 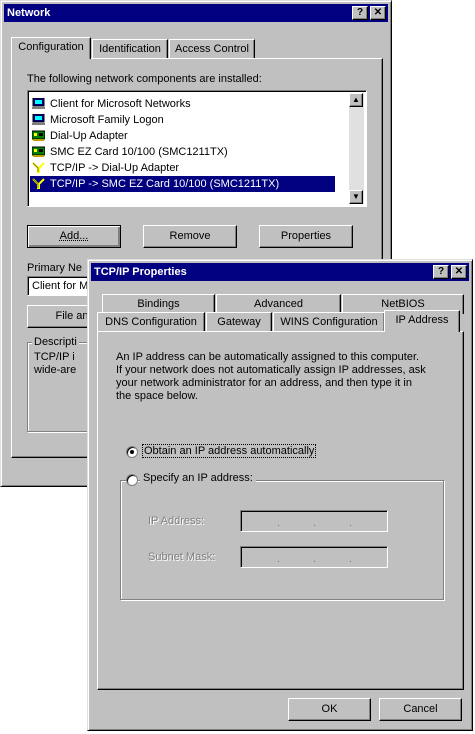 I want to click on specify-ip-group, so click(x=282, y=540).